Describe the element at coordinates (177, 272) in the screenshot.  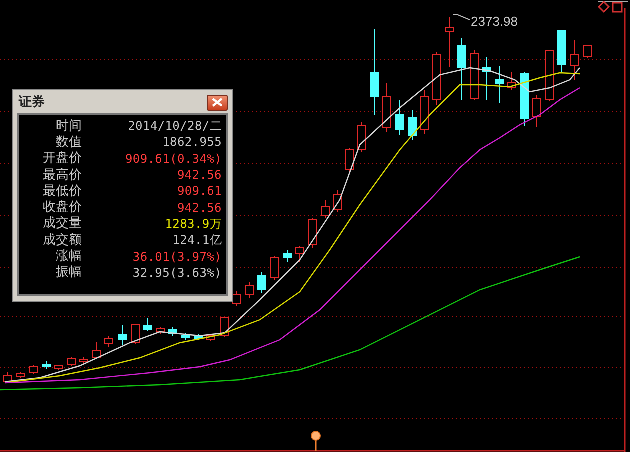
I see `field-value: 32.95(3.63%)` at that location.